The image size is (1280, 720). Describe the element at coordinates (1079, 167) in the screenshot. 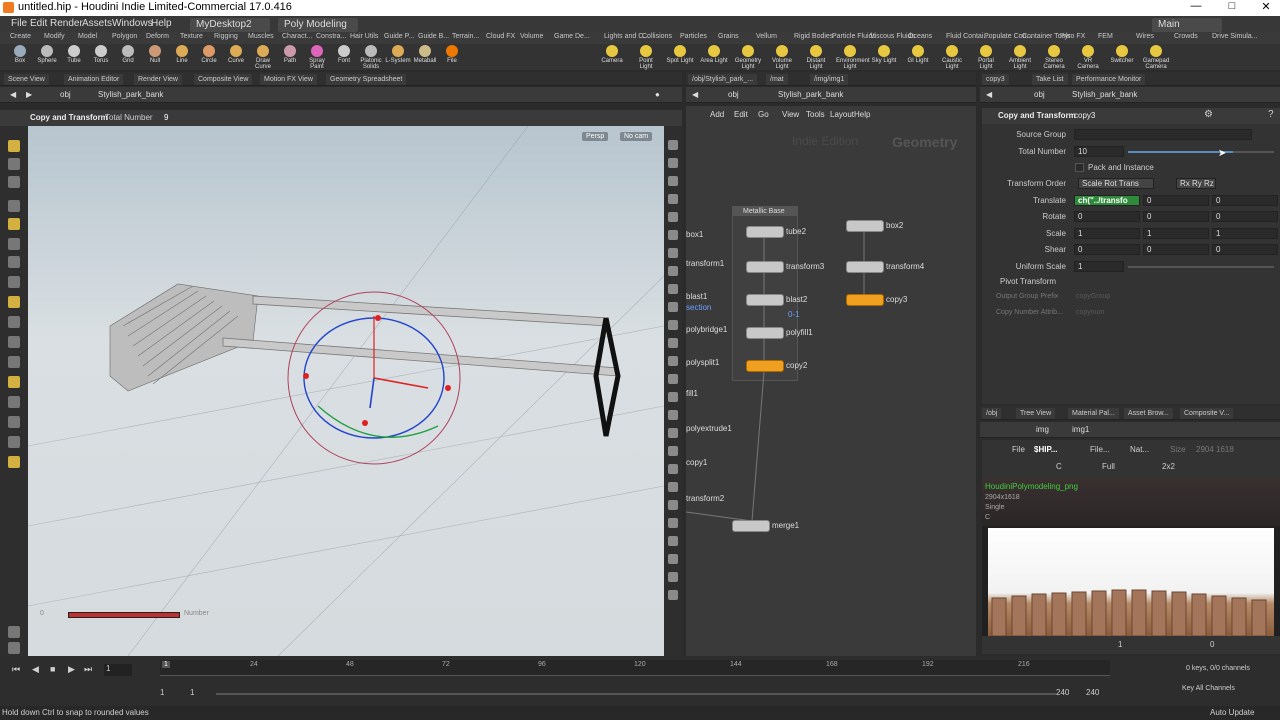

I see `pack-checkbox` at that location.